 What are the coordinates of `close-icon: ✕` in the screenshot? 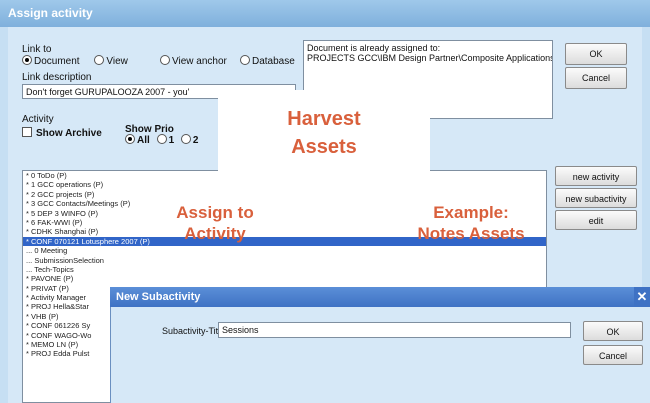 It's located at (642, 297).